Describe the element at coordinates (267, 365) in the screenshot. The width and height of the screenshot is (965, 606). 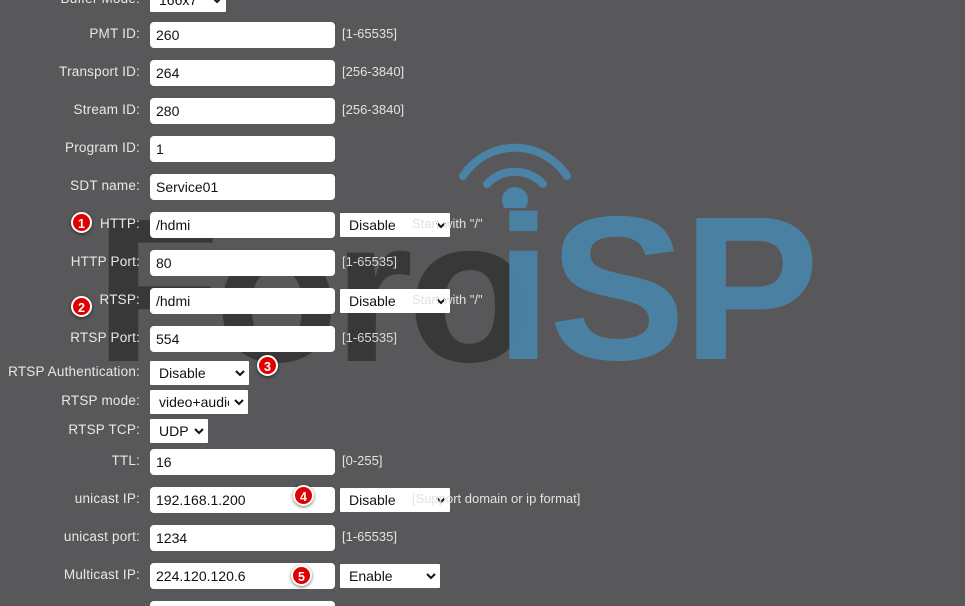
I see `callout-badge-3: 3` at that location.